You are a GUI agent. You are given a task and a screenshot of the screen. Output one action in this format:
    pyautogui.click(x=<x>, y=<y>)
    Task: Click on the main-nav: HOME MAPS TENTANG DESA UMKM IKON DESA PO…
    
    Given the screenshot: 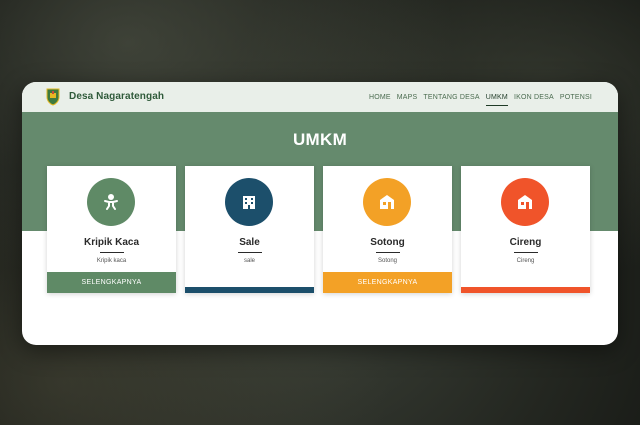 What is the action you would take?
    pyautogui.click(x=480, y=97)
    